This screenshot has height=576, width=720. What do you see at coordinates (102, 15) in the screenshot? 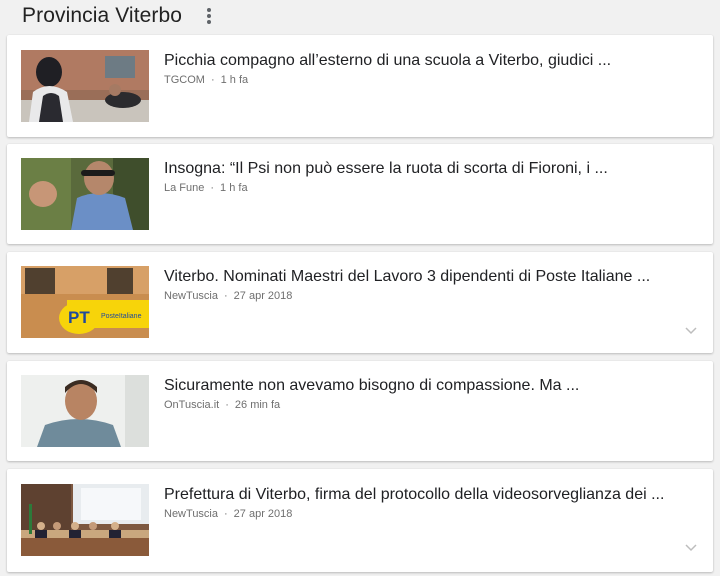
I see `section-title: Provincia Viterbo` at bounding box center [102, 15].